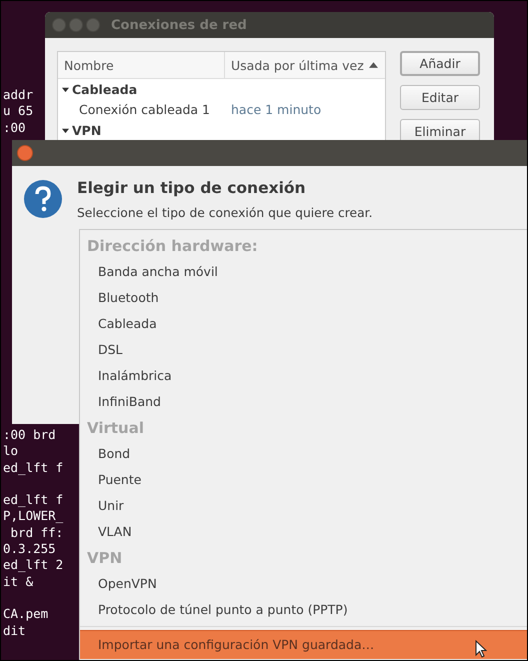 The image size is (528, 661). What do you see at coordinates (303, 272) in the screenshot?
I see `menu-item: Banda ancha móvil` at bounding box center [303, 272].